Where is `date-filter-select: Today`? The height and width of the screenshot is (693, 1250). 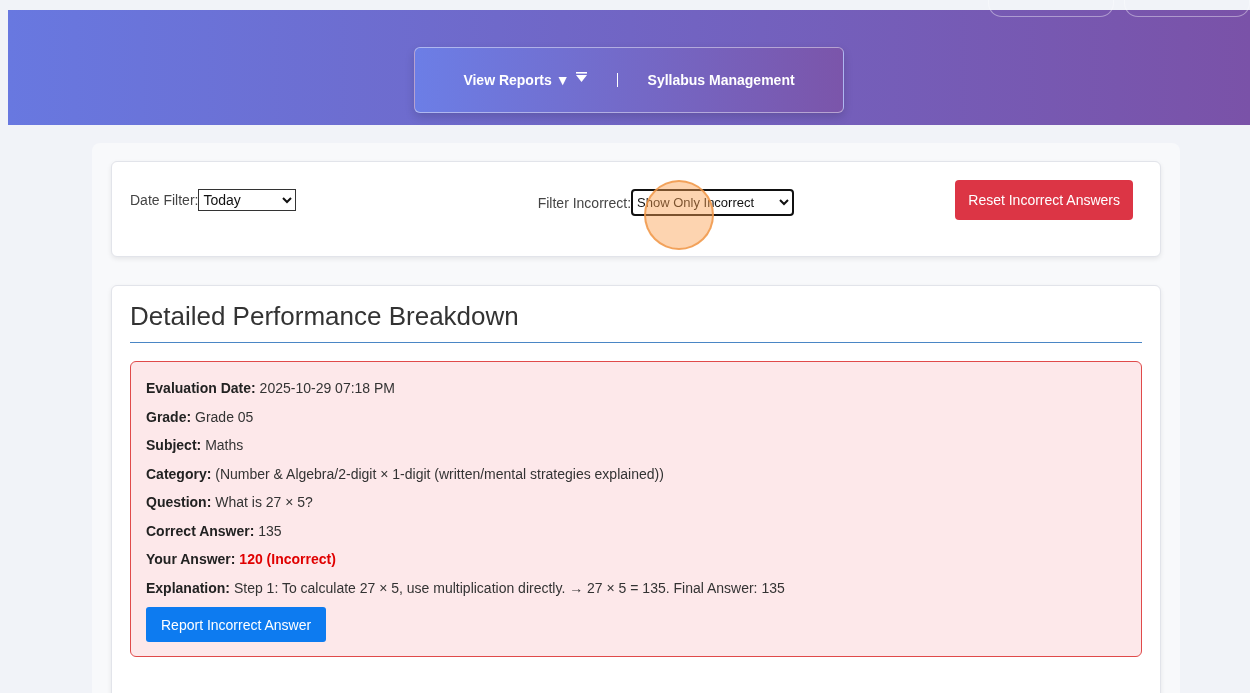
date-filter-select: Today is located at coordinates (247, 200).